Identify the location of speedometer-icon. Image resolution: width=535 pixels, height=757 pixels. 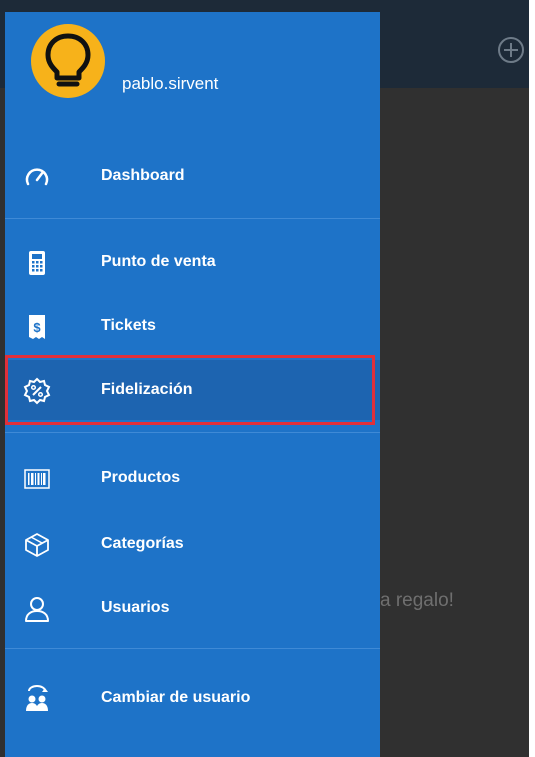
(37, 177).